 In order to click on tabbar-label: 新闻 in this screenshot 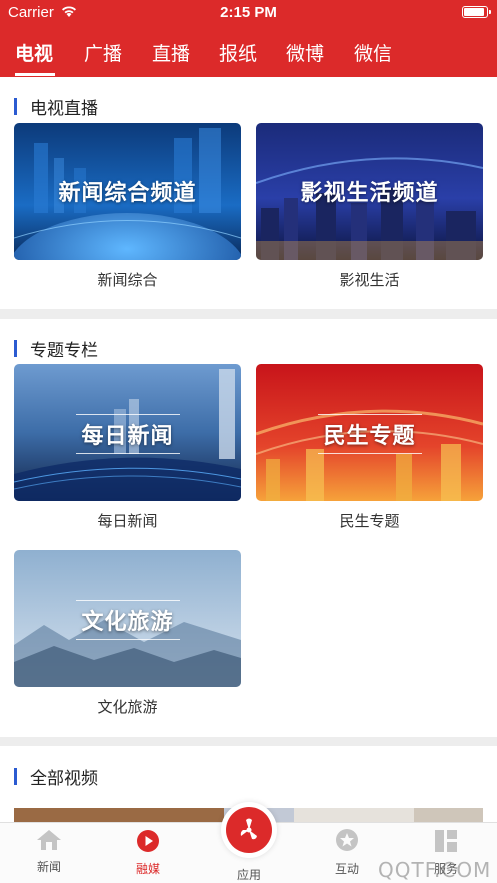, I will do `click(48, 867)`.